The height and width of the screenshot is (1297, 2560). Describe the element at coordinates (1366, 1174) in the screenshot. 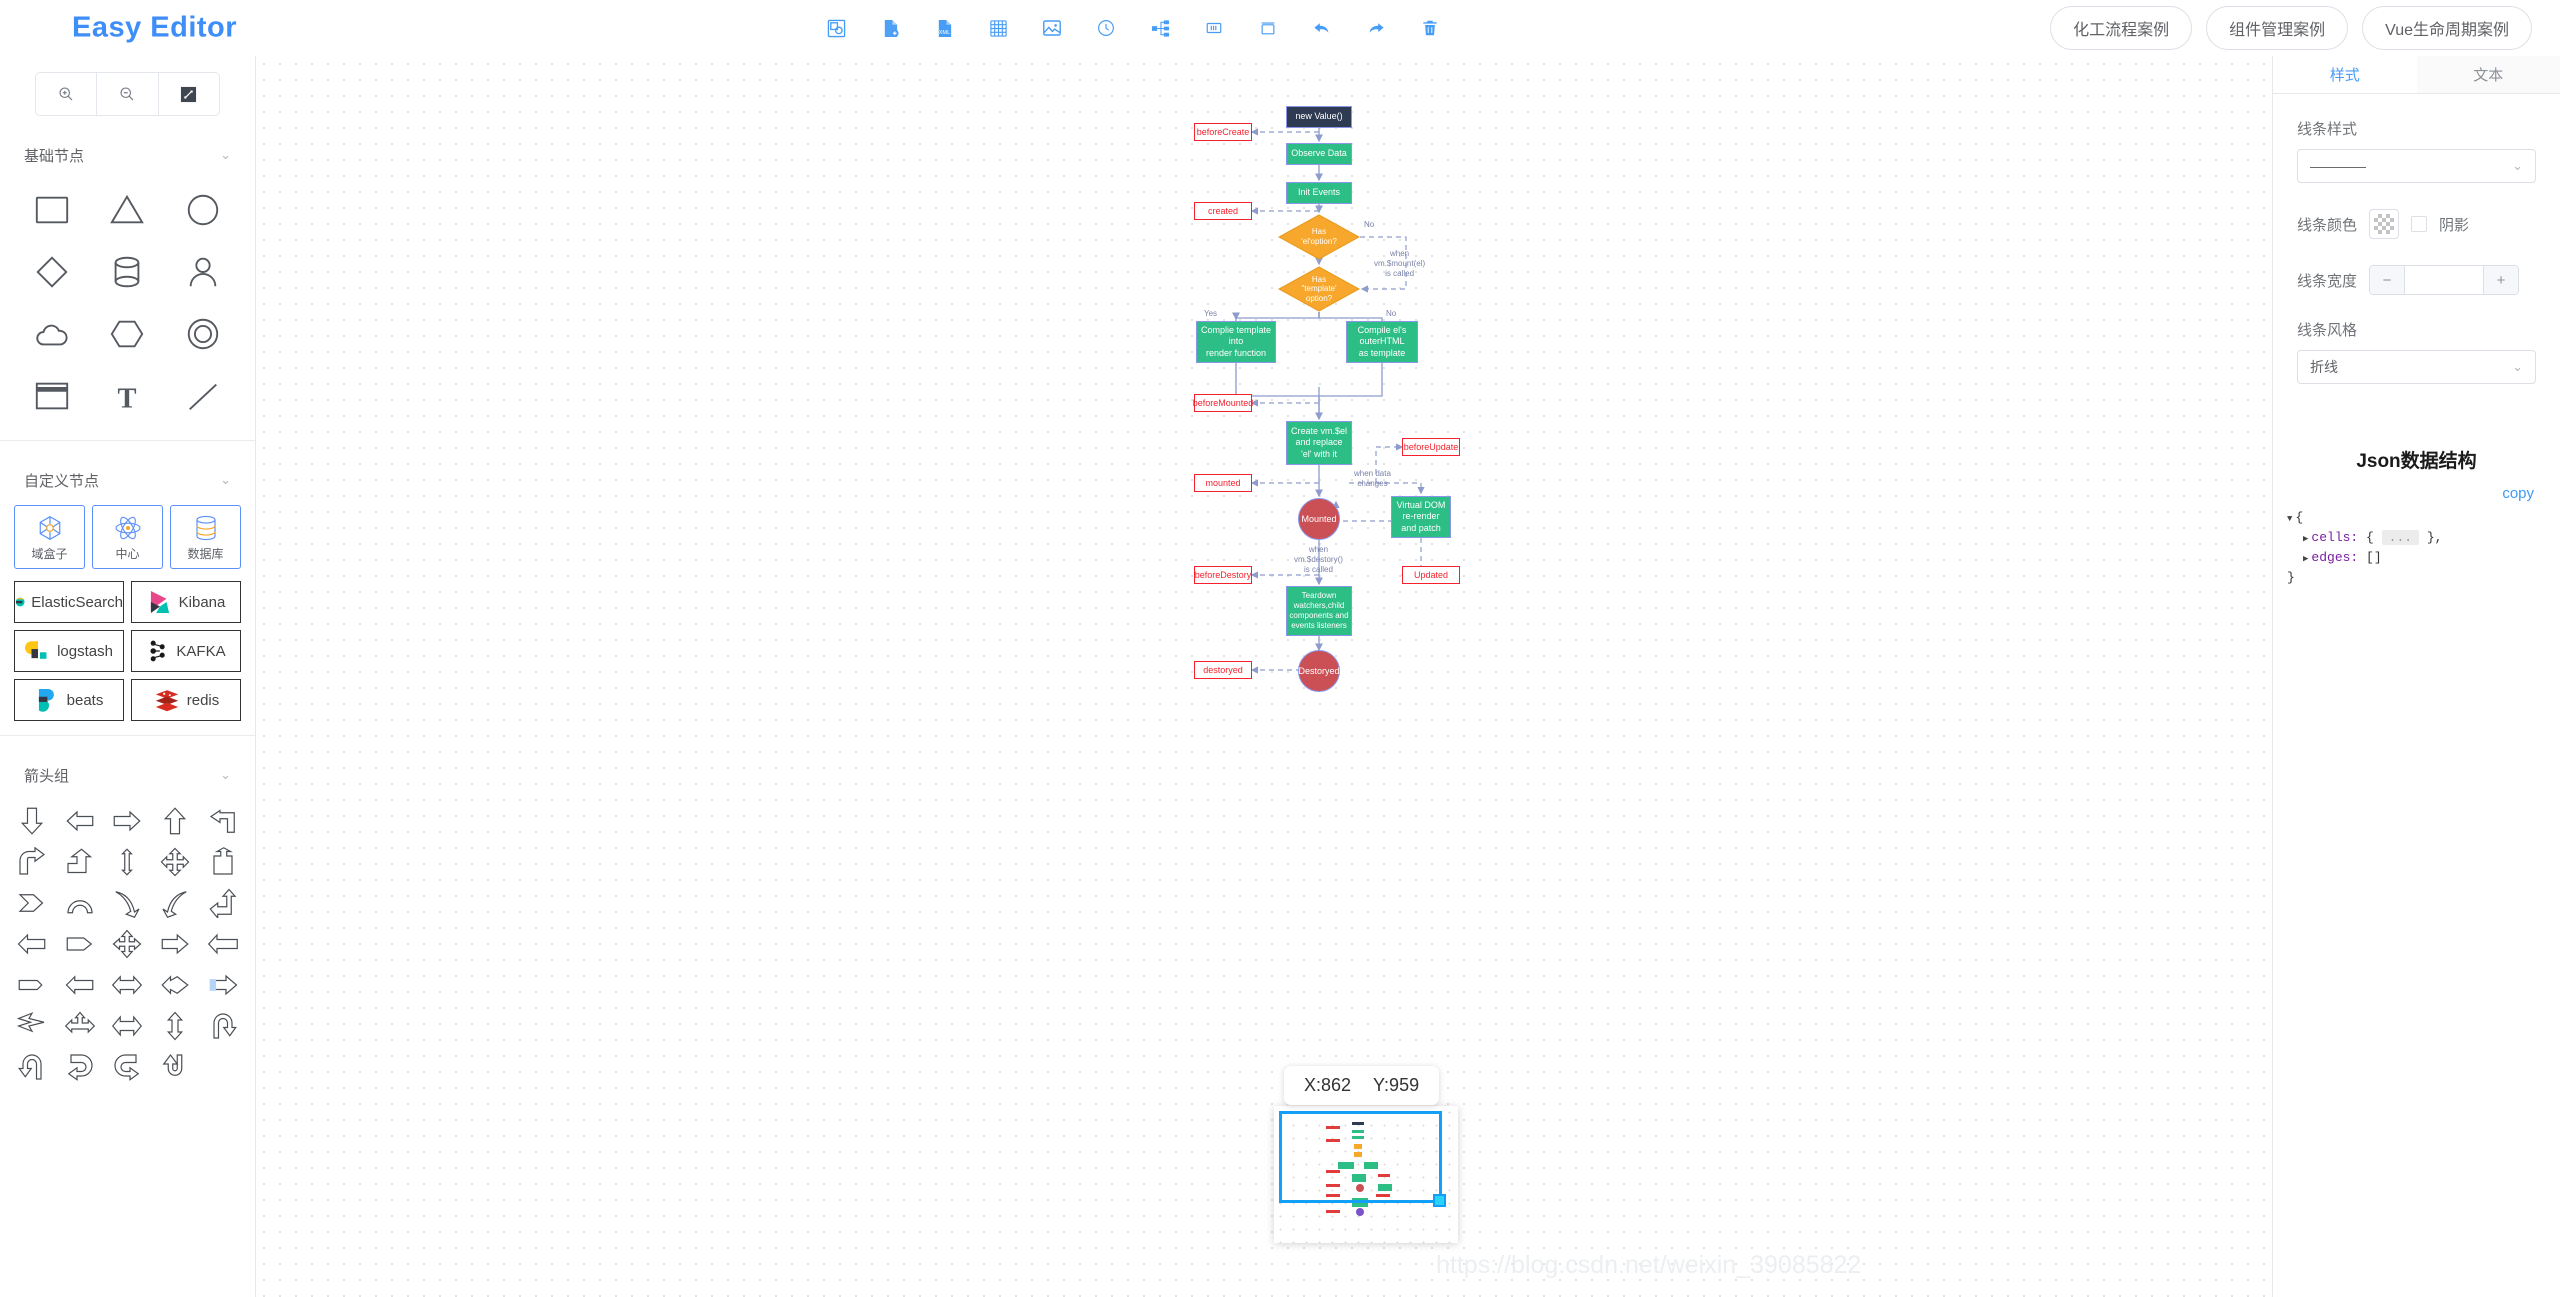

I see `minimap` at that location.